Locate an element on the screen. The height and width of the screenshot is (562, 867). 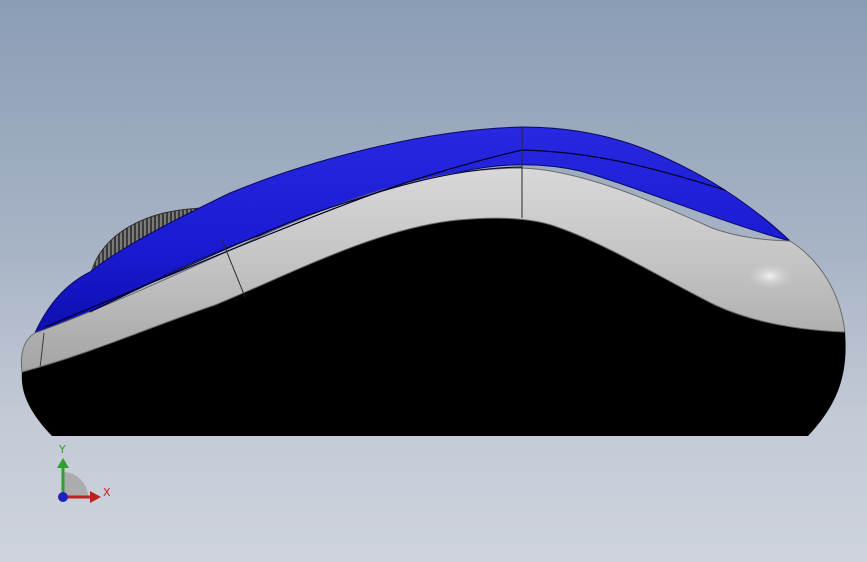
triad-z-axis is located at coordinates (63, 497).